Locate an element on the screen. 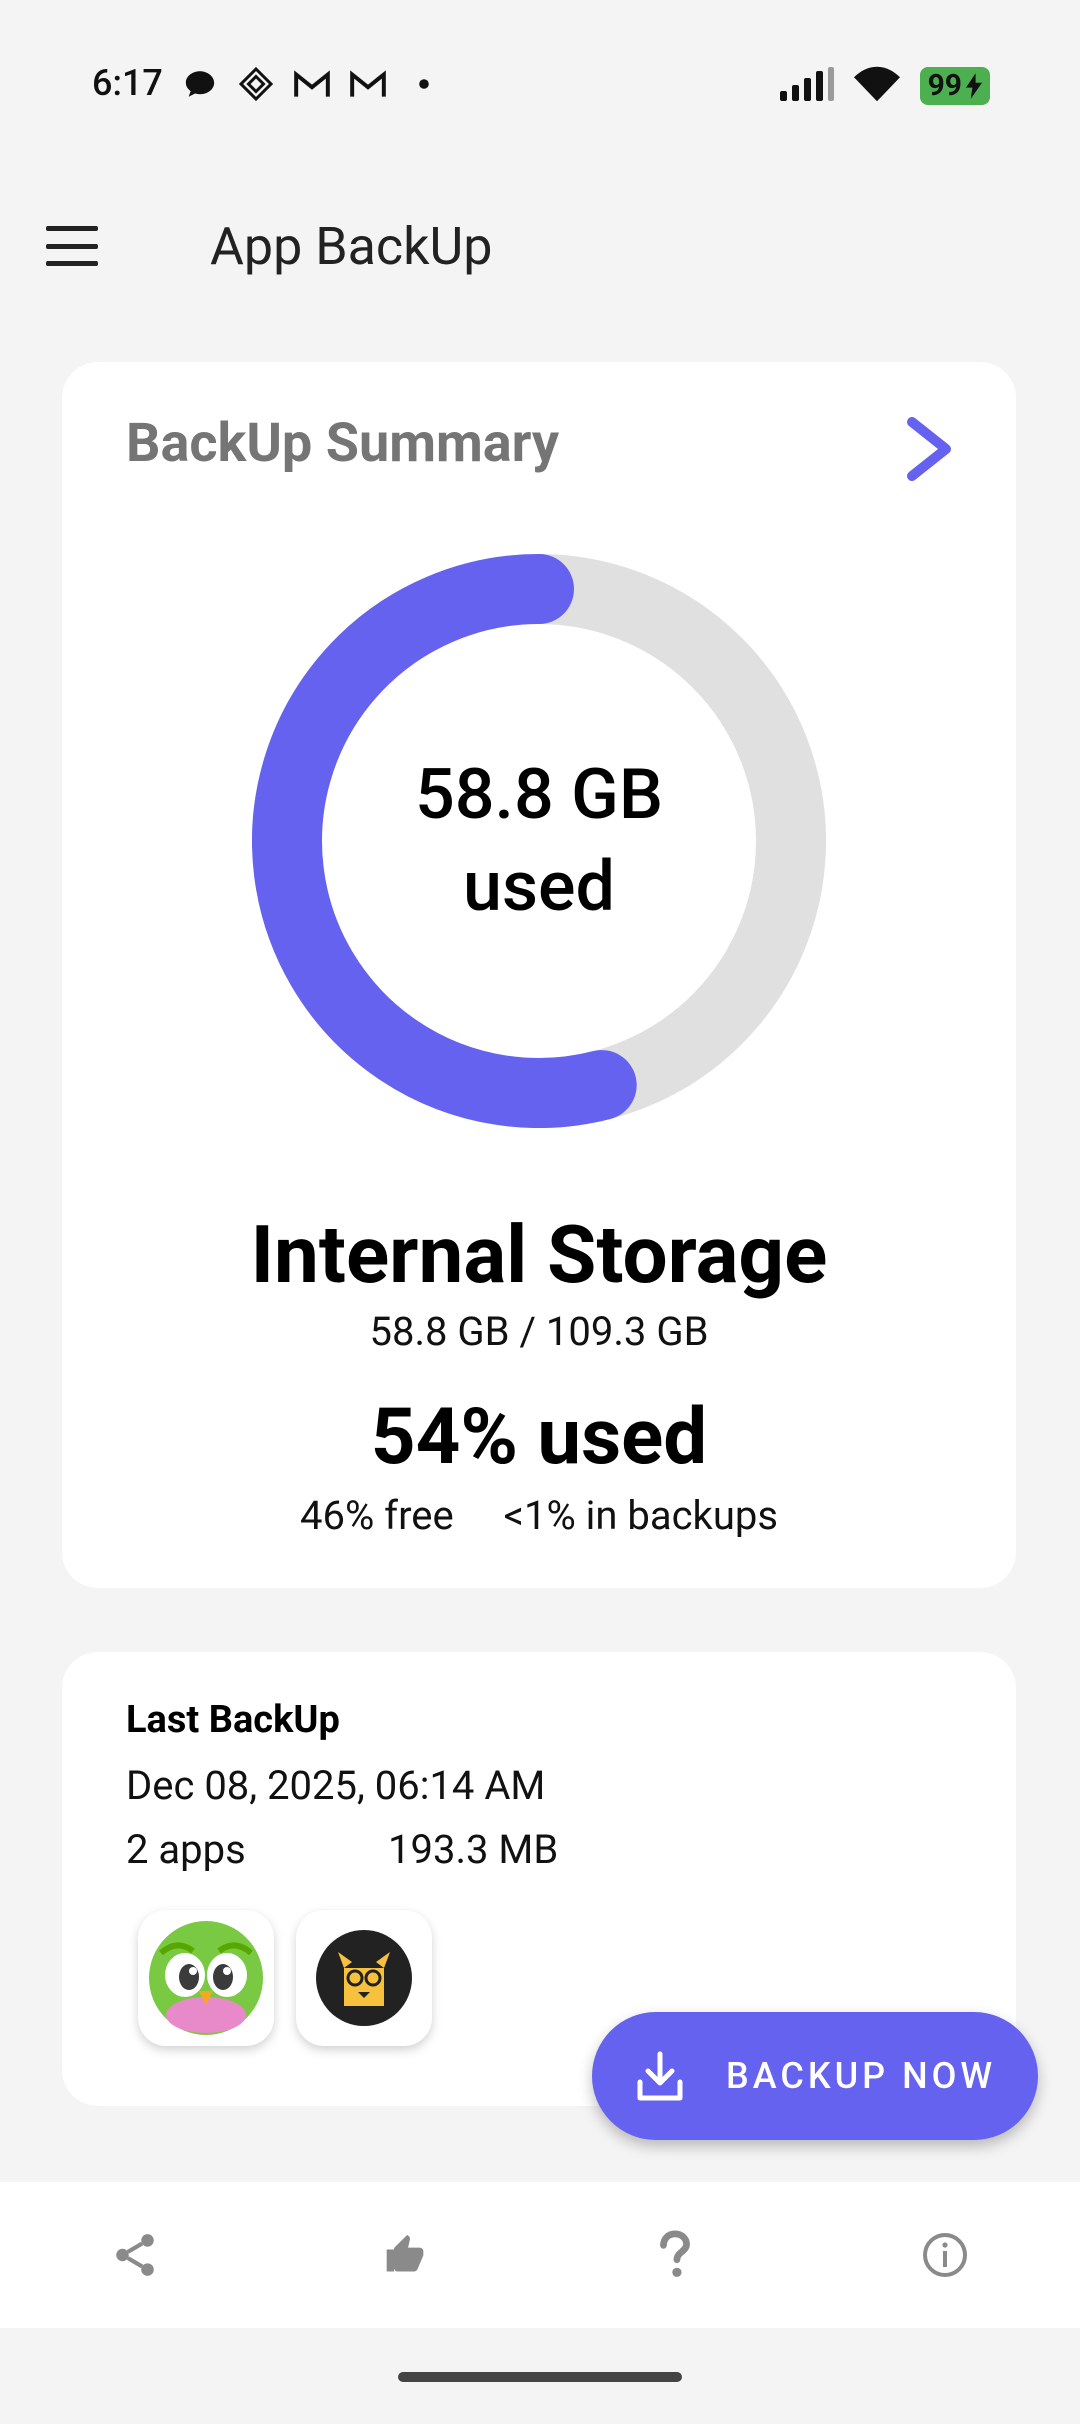 The width and height of the screenshot is (1080, 2424). notification-icons is located at coordinates (312, 84).